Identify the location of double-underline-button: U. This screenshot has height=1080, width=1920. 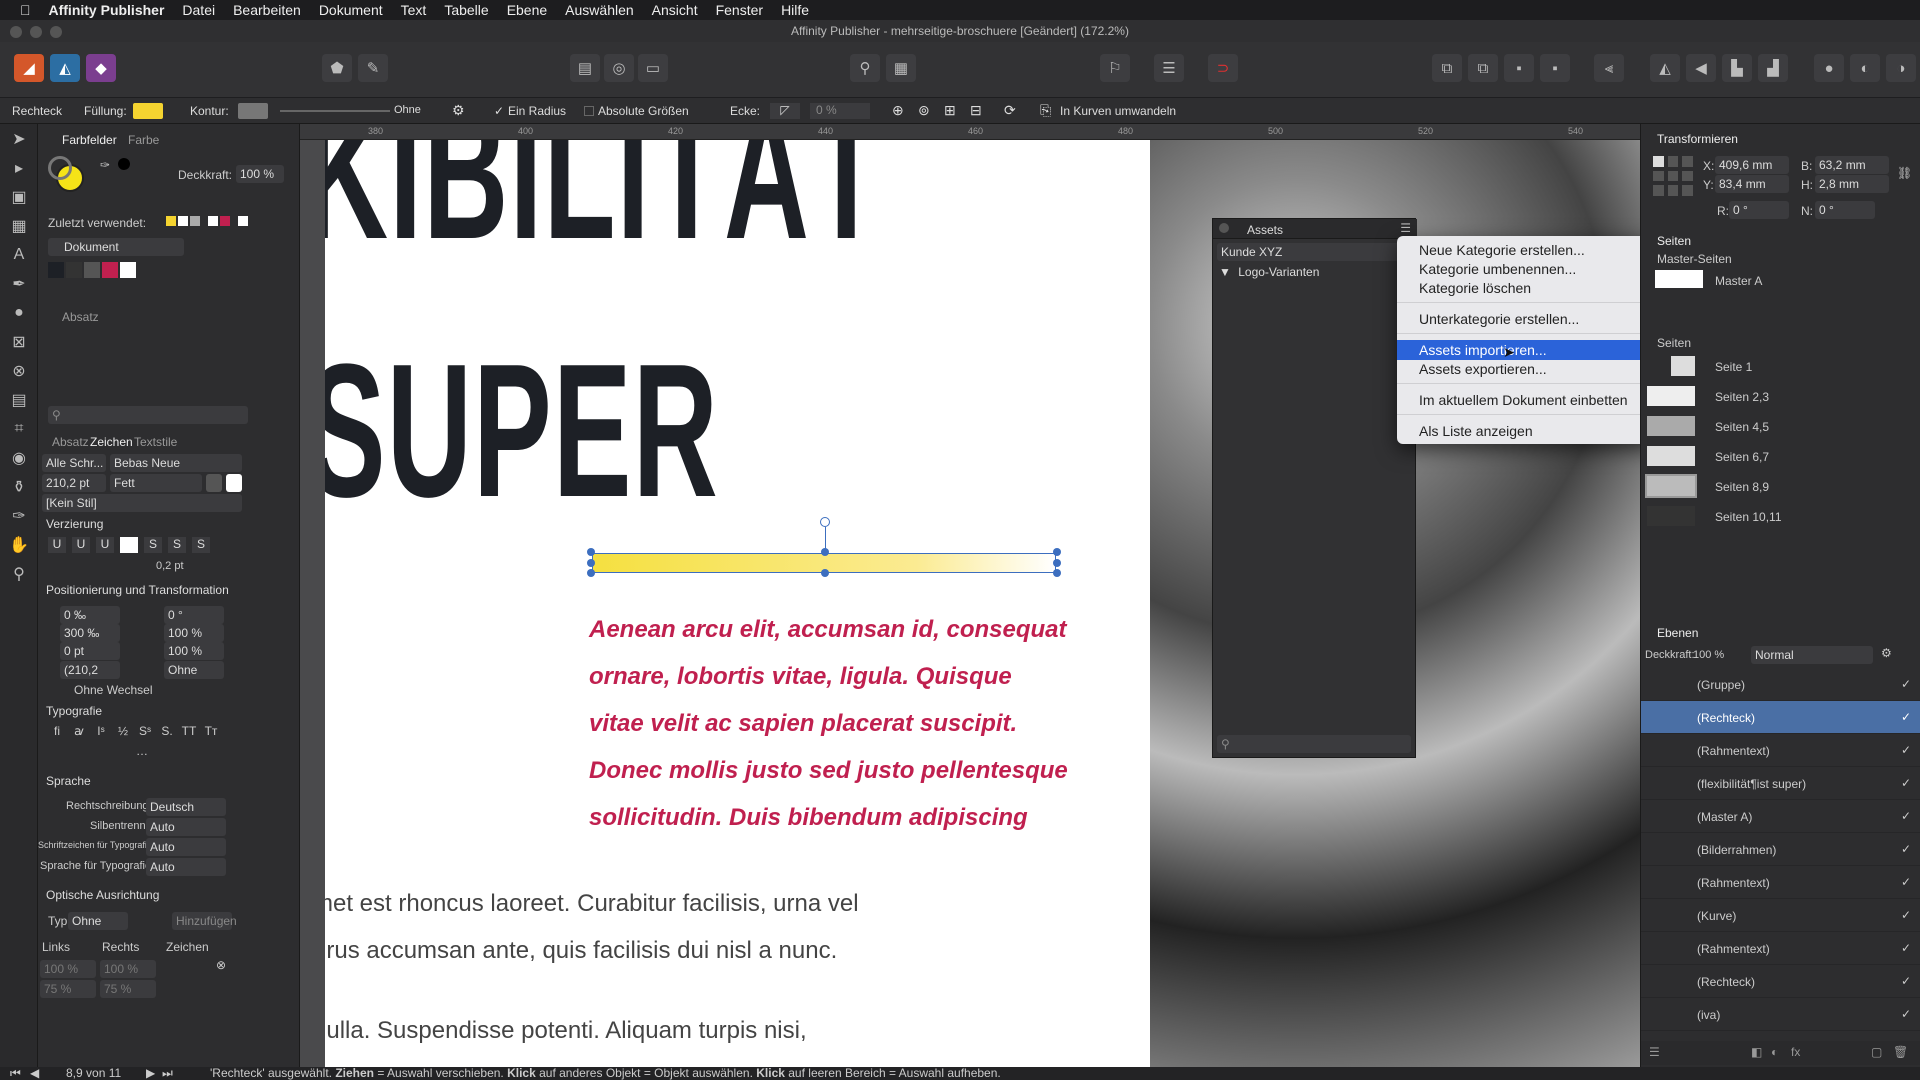
(81, 545).